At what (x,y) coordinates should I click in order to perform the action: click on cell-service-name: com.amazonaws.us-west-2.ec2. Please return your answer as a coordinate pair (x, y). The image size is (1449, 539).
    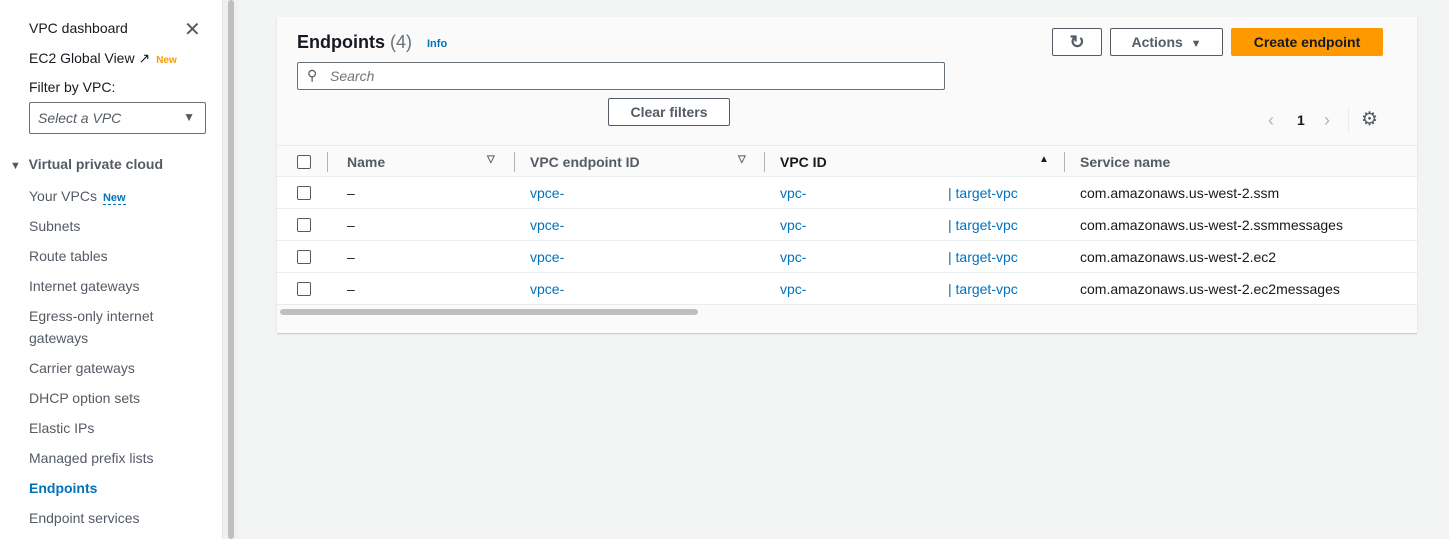
    Looking at the image, I should click on (1178, 257).